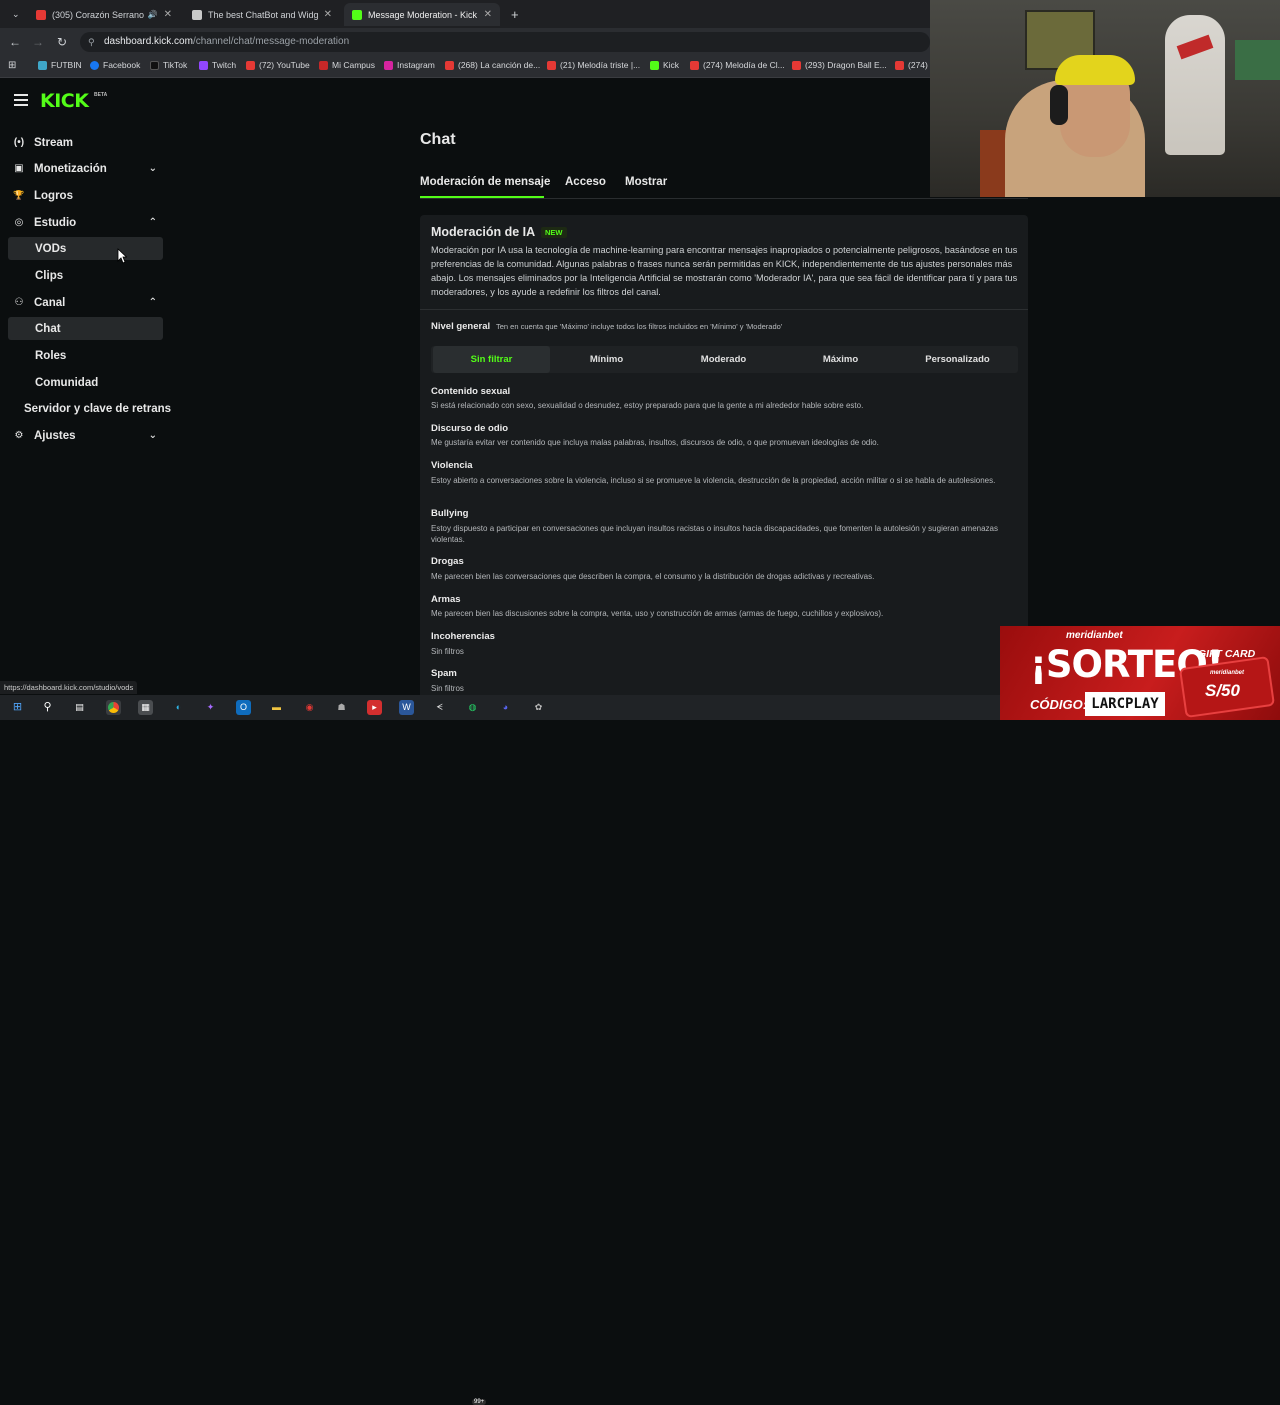 The width and height of the screenshot is (1280, 1405). What do you see at coordinates (341, 707) in the screenshot?
I see `game-icon: ☗` at bounding box center [341, 707].